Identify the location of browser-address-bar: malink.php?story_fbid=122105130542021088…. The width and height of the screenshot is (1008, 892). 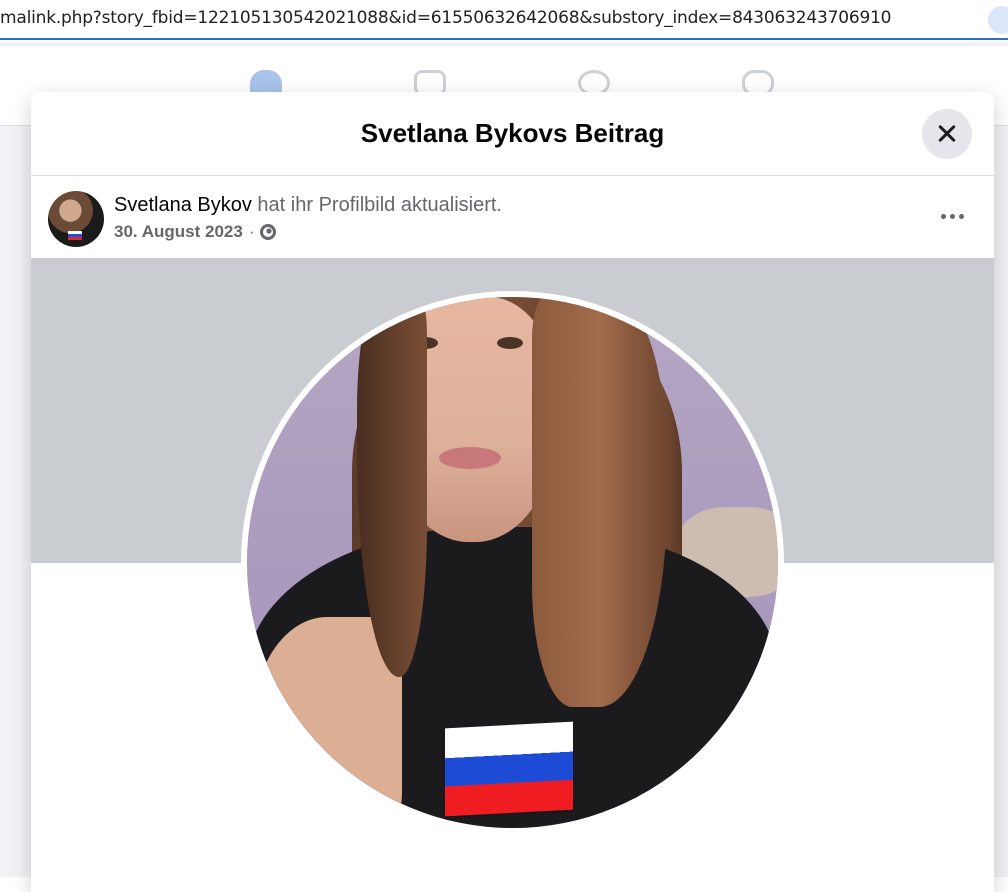
(504, 20).